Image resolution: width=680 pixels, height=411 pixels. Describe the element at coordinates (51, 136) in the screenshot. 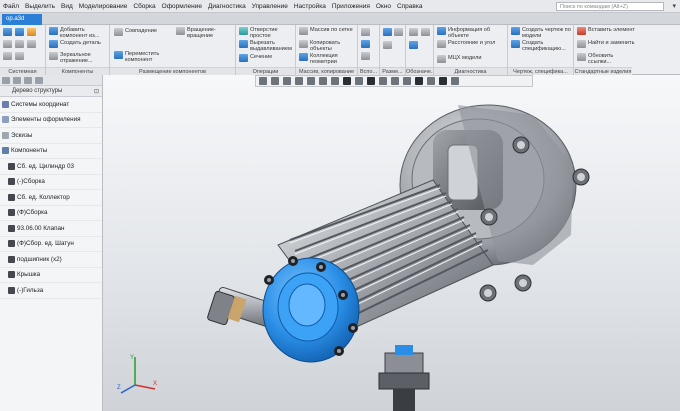

I see `tree-item: Эскизы` at that location.